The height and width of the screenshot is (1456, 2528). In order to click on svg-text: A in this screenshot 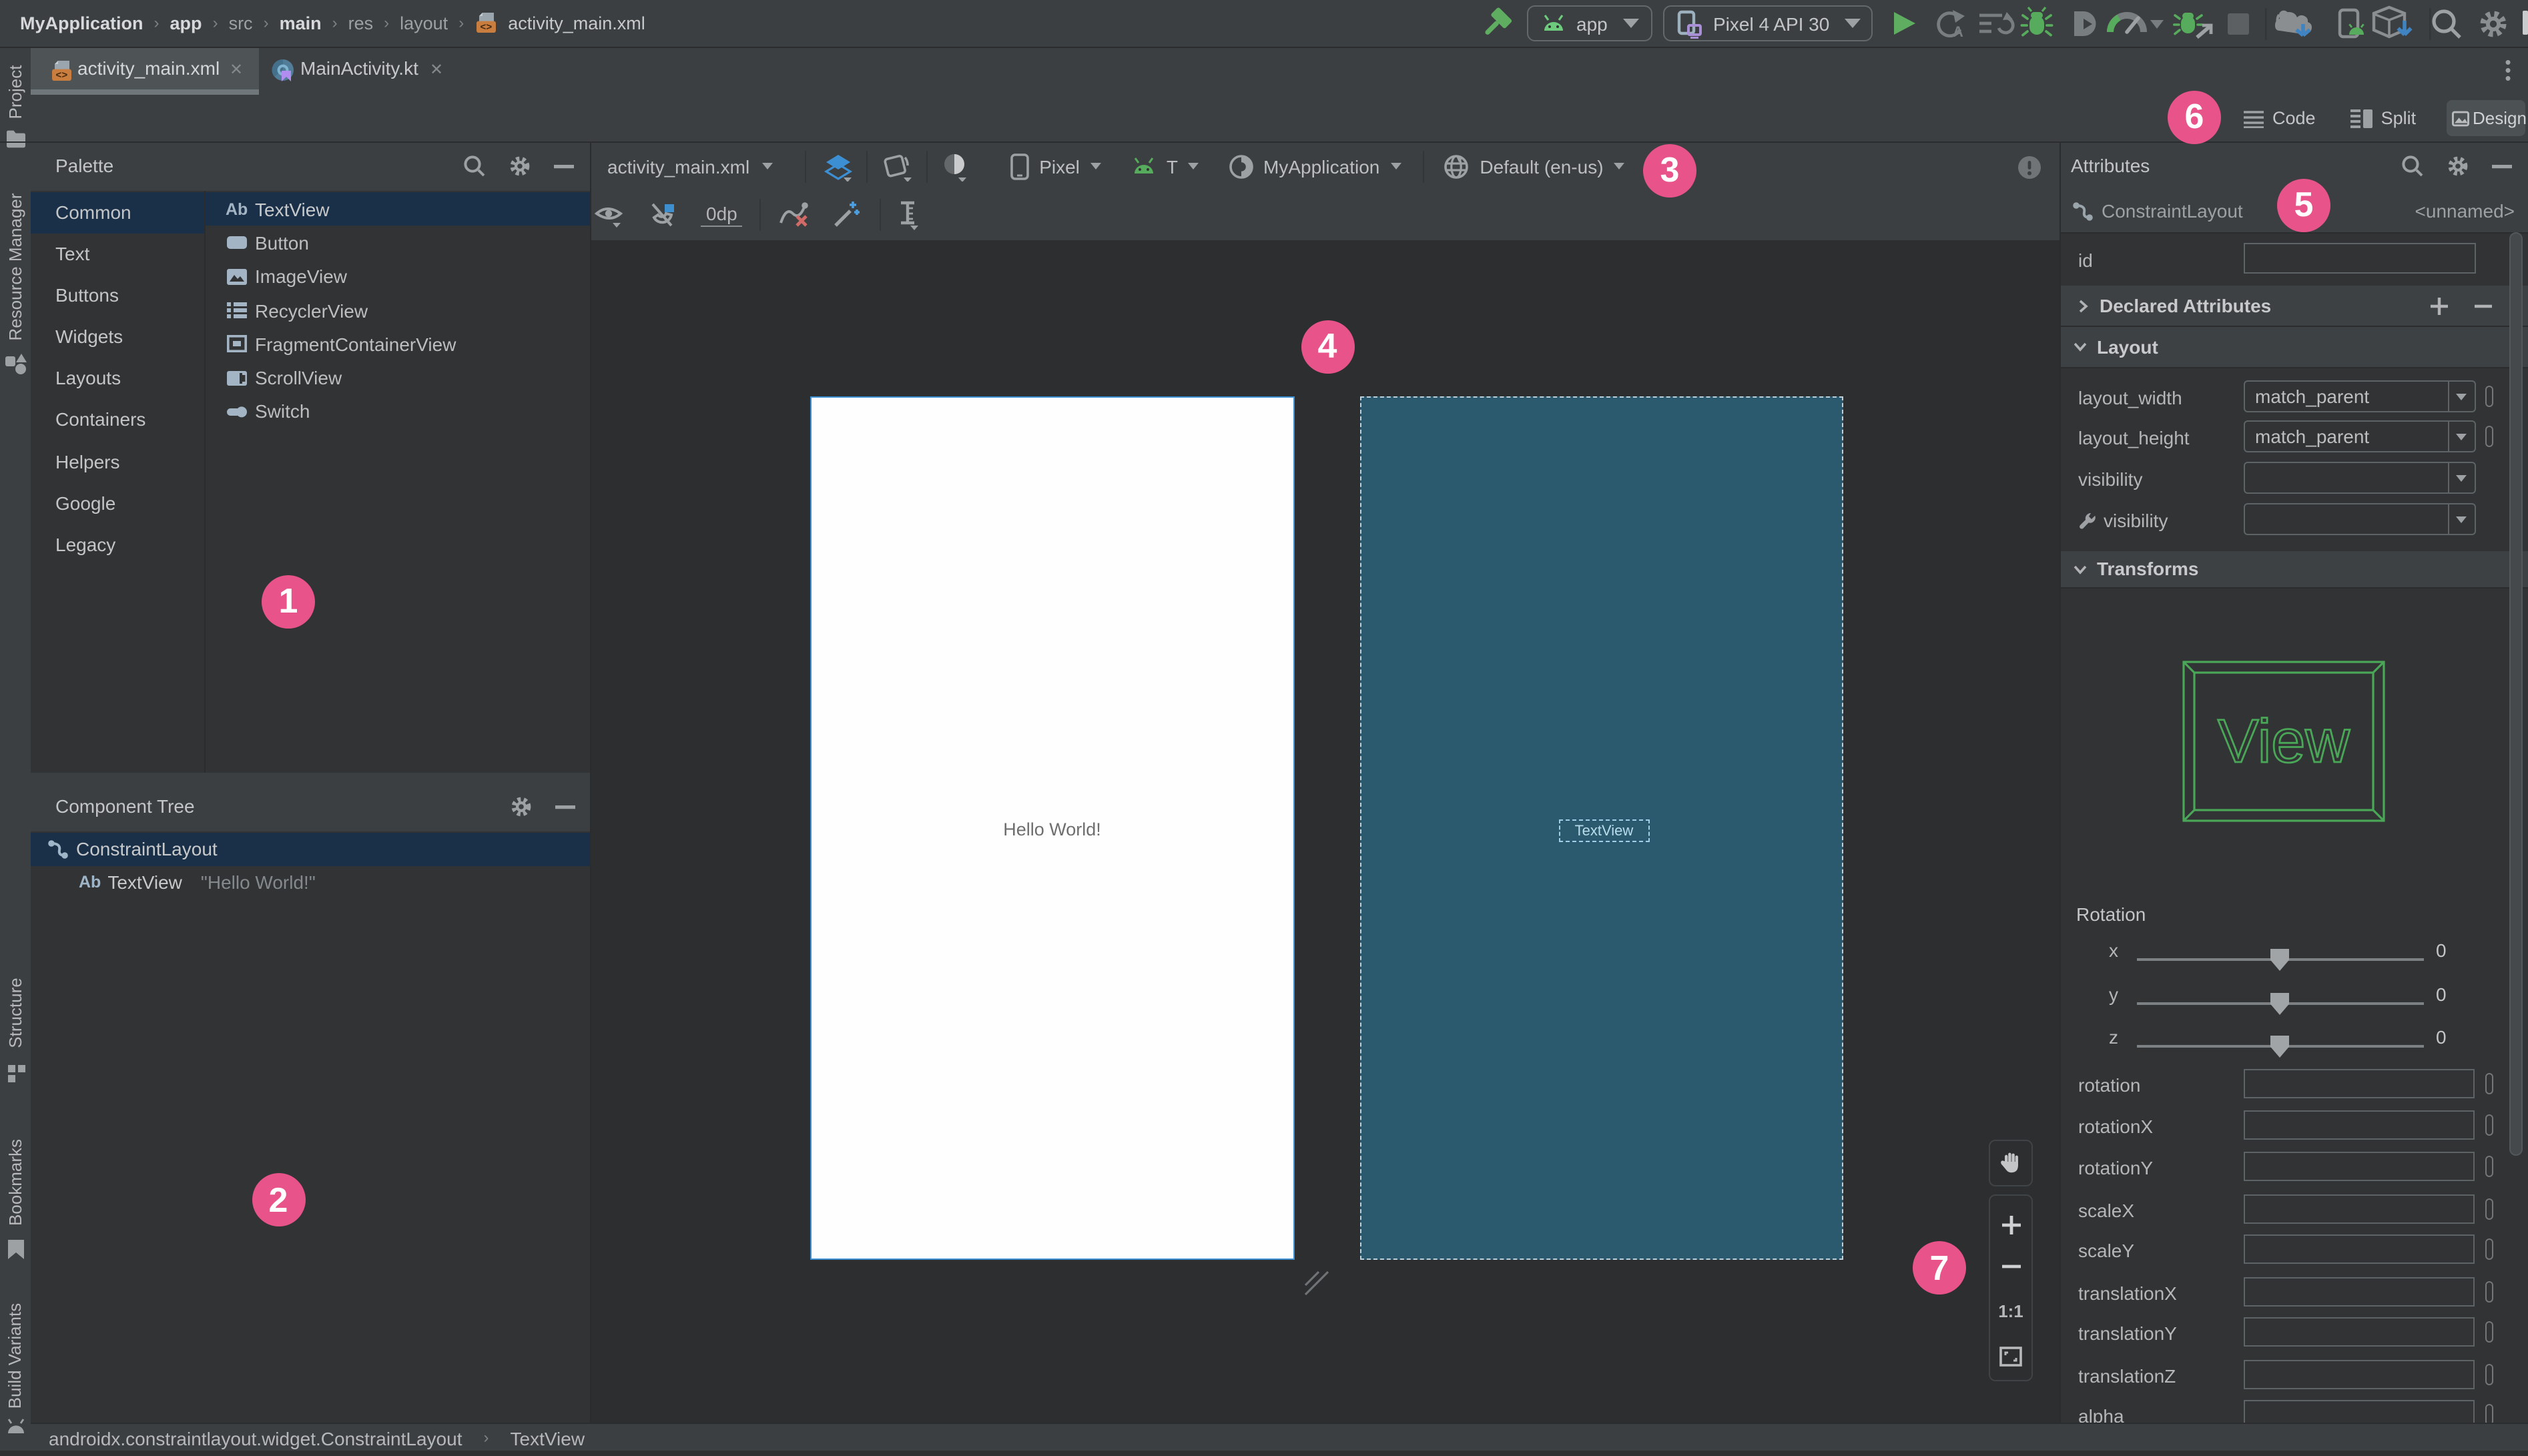, I will do `click(1958, 31)`.